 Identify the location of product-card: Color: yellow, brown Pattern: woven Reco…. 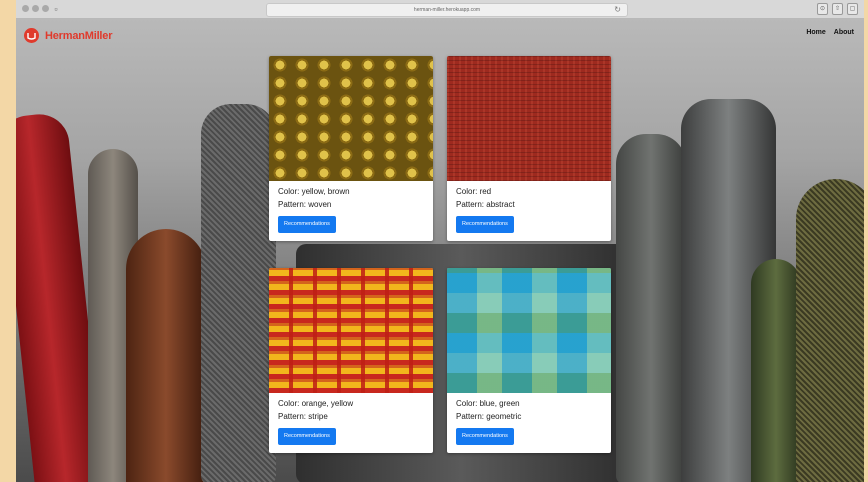
(351, 148).